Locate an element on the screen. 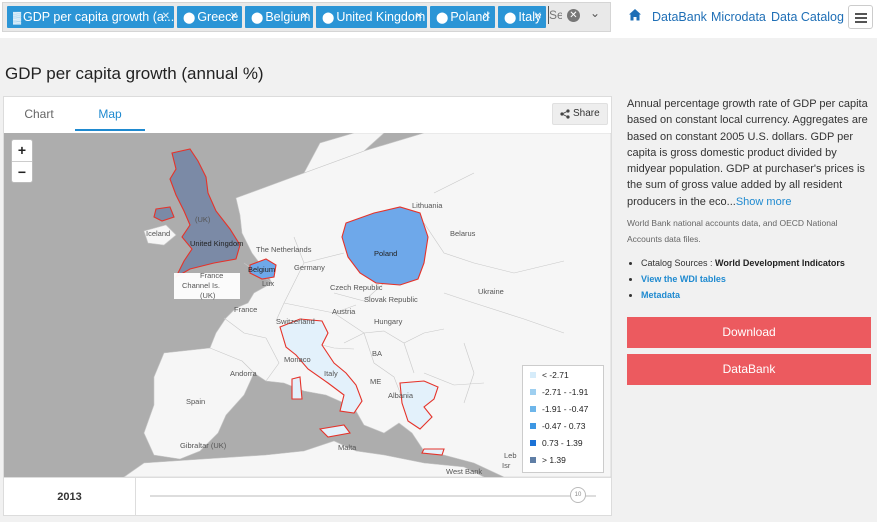 This screenshot has height=522, width=877. legend-item: -2.71 - -1.91 is located at coordinates (559, 392).